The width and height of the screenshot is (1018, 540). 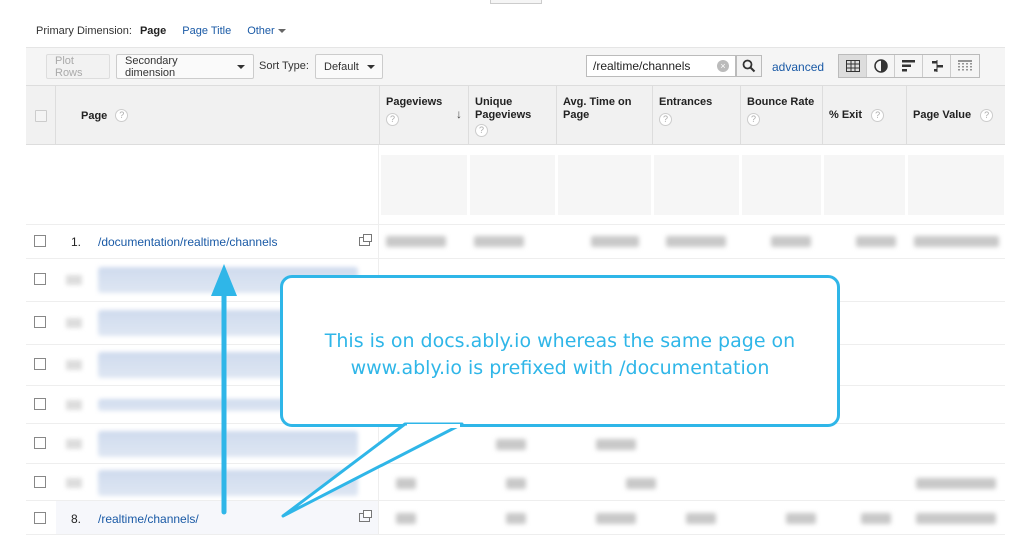 What do you see at coordinates (224, 280) in the screenshot?
I see `arrow-up-icon` at bounding box center [224, 280].